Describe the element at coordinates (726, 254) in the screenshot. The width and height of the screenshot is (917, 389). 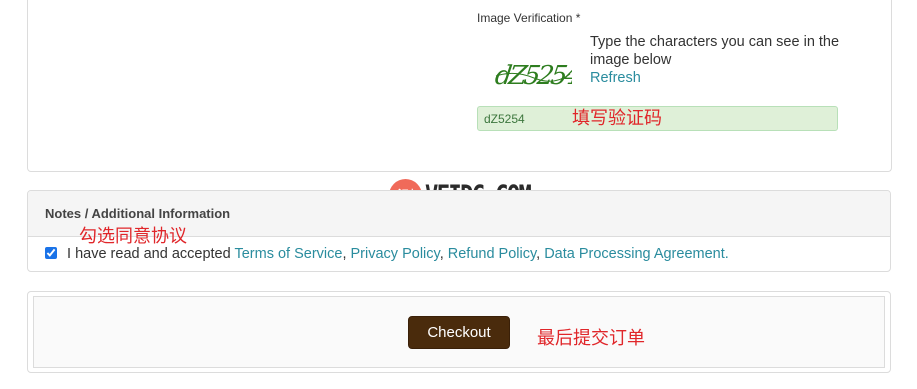
I see `agreement-period: .` at that location.